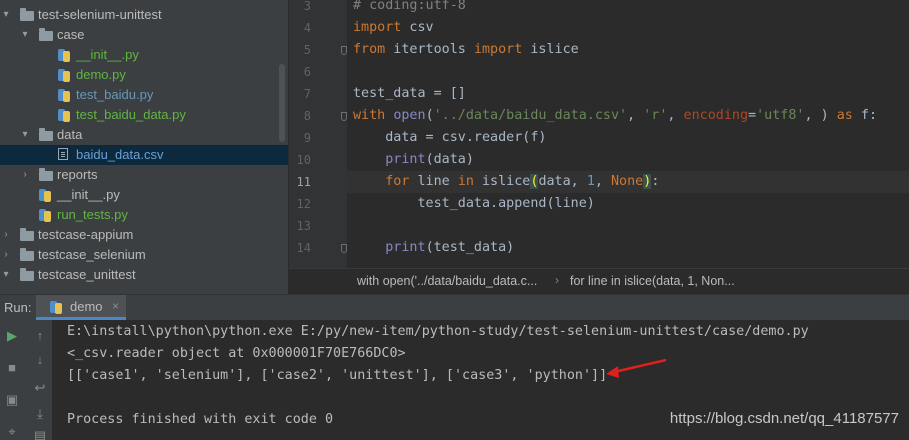 The image size is (909, 440). Describe the element at coordinates (86, 306) in the screenshot. I see `run-tab-label: demo` at that location.